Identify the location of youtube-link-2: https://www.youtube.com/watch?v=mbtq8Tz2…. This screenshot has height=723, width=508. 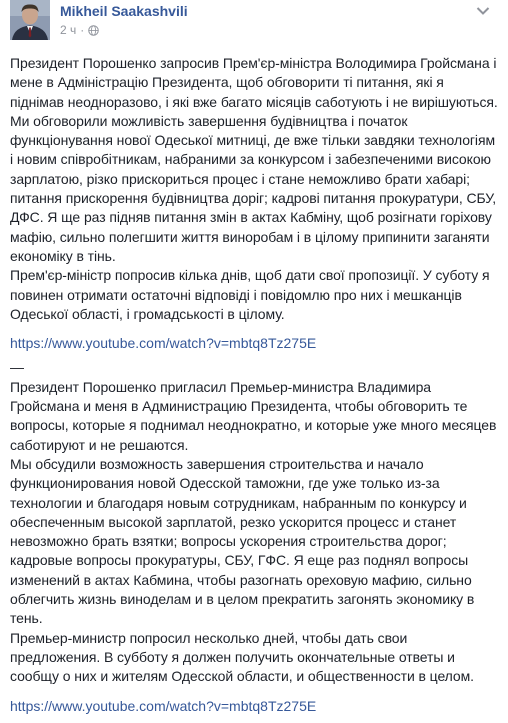
(255, 706).